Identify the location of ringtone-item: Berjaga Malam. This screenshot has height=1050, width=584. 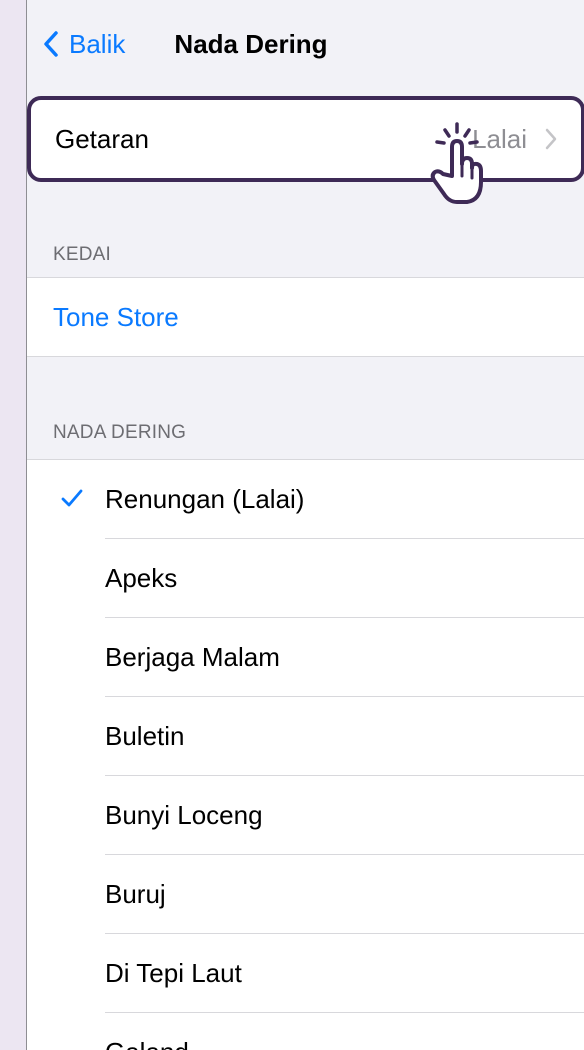
(305, 657).